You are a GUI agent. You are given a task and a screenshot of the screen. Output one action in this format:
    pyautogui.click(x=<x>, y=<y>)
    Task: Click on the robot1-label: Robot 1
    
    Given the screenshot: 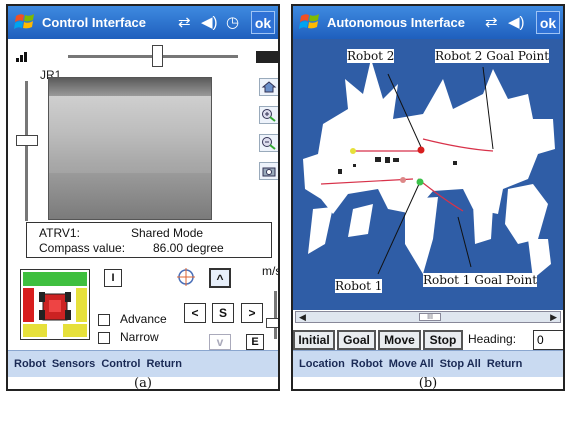 What is the action you would take?
    pyautogui.click(x=359, y=286)
    